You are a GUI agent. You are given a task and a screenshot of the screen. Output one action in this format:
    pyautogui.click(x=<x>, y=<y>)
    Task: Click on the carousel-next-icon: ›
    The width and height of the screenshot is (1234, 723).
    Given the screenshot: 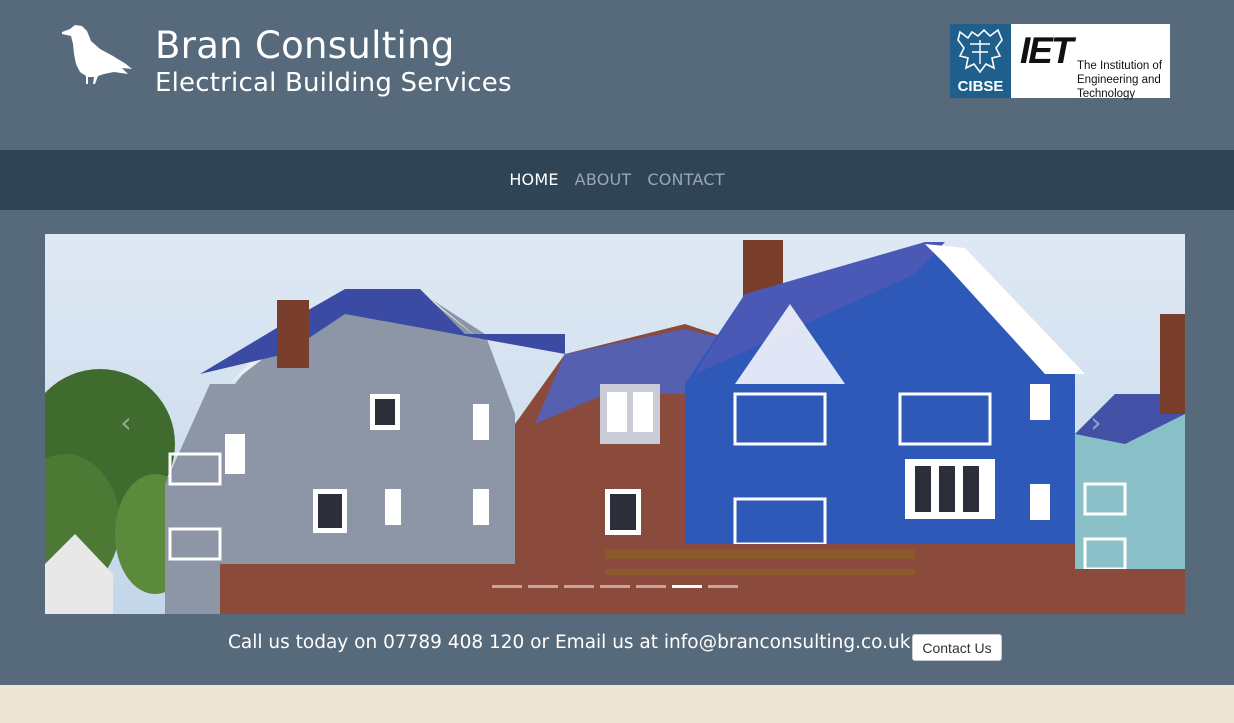 What is the action you would take?
    pyautogui.click(x=1096, y=423)
    